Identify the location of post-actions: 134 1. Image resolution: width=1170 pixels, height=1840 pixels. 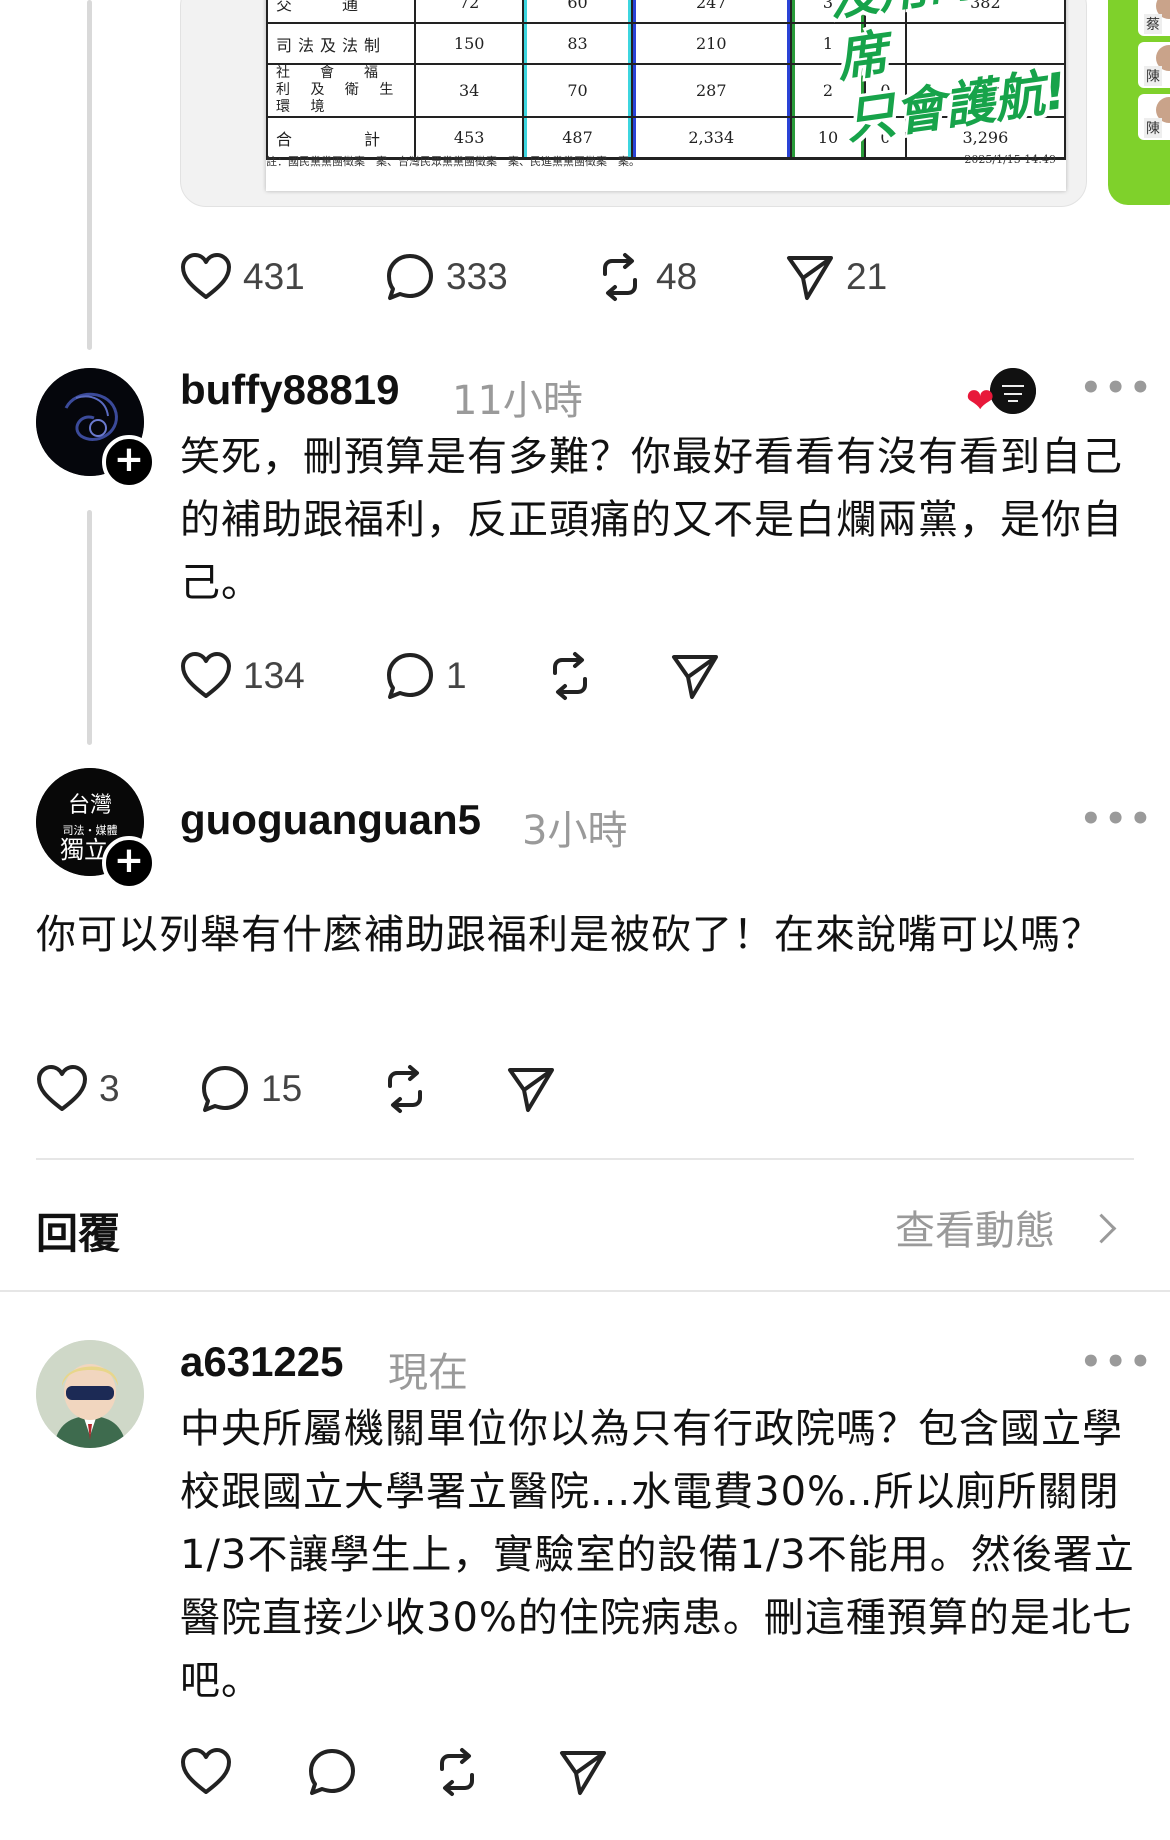
(480, 676).